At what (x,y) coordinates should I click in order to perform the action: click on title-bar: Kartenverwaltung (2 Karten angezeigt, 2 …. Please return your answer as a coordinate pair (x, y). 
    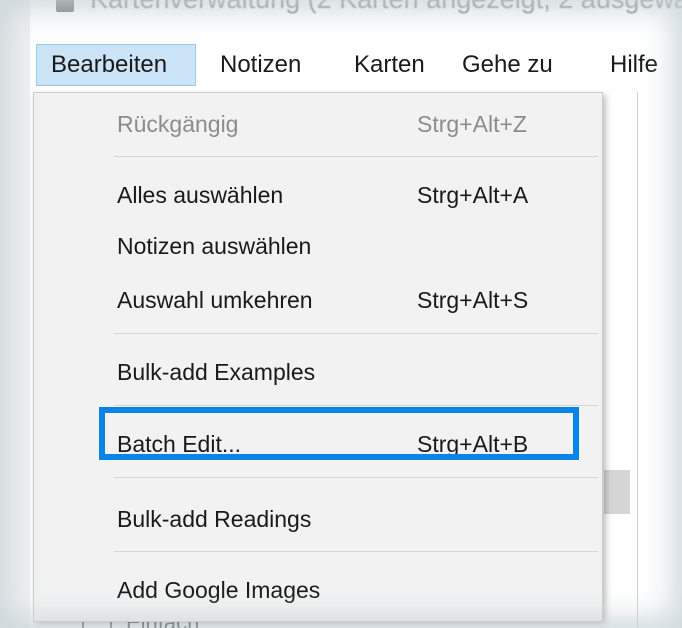
    Looking at the image, I should click on (356, 19).